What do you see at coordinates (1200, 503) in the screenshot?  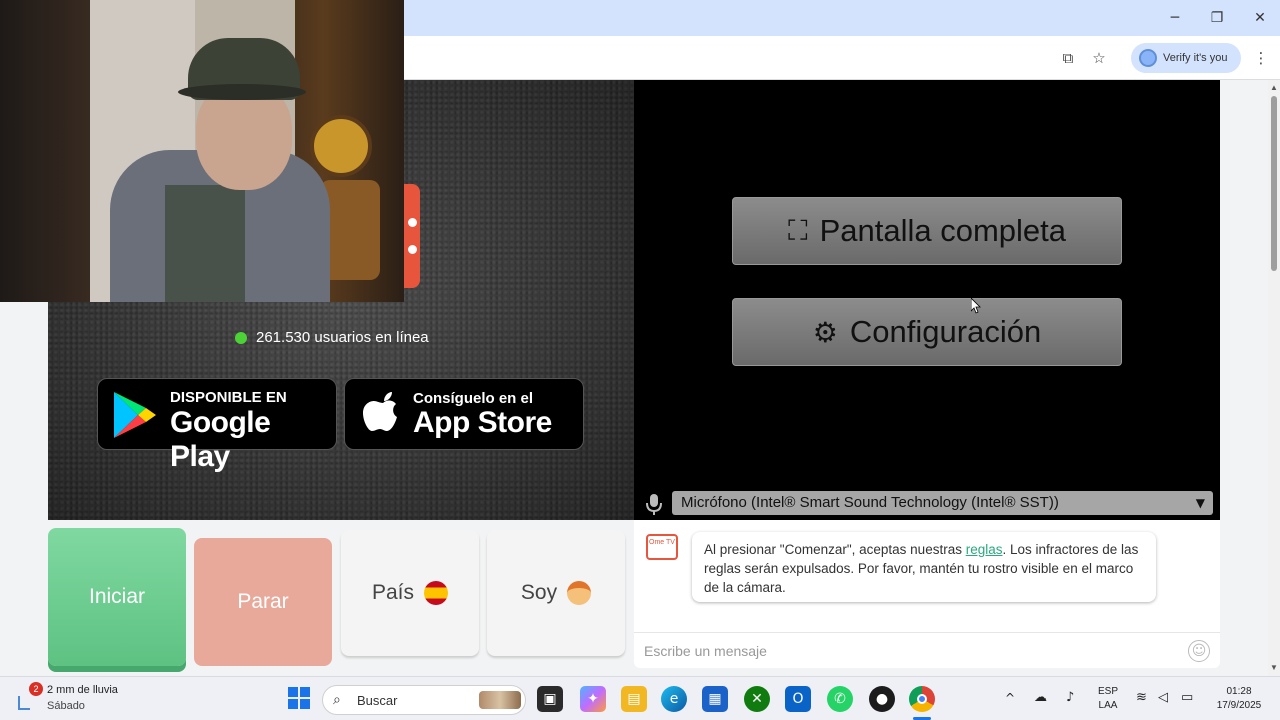 I see `chevron-down-icon: ▼` at bounding box center [1200, 503].